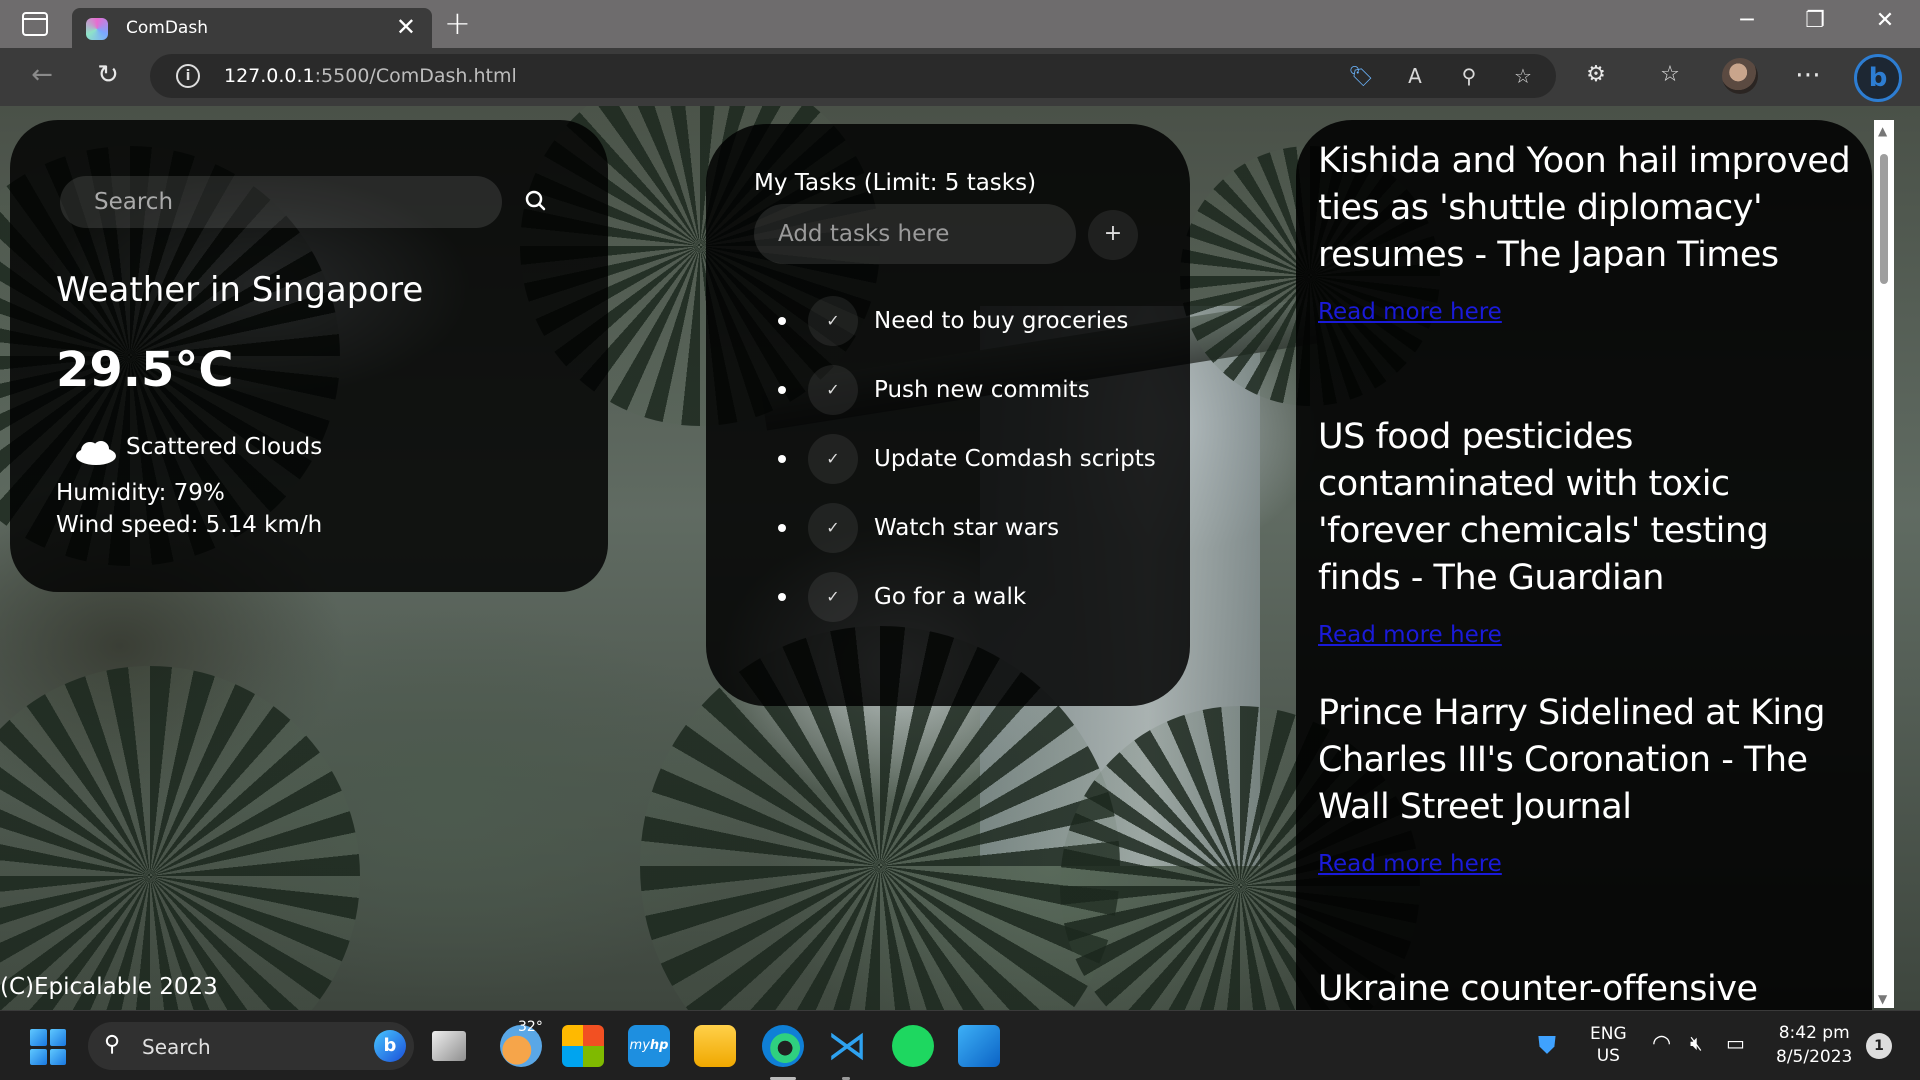 This screenshot has height=1080, width=1920. What do you see at coordinates (109, 987) in the screenshot?
I see `footer-copyright: (C)Epicalable 2023` at bounding box center [109, 987].